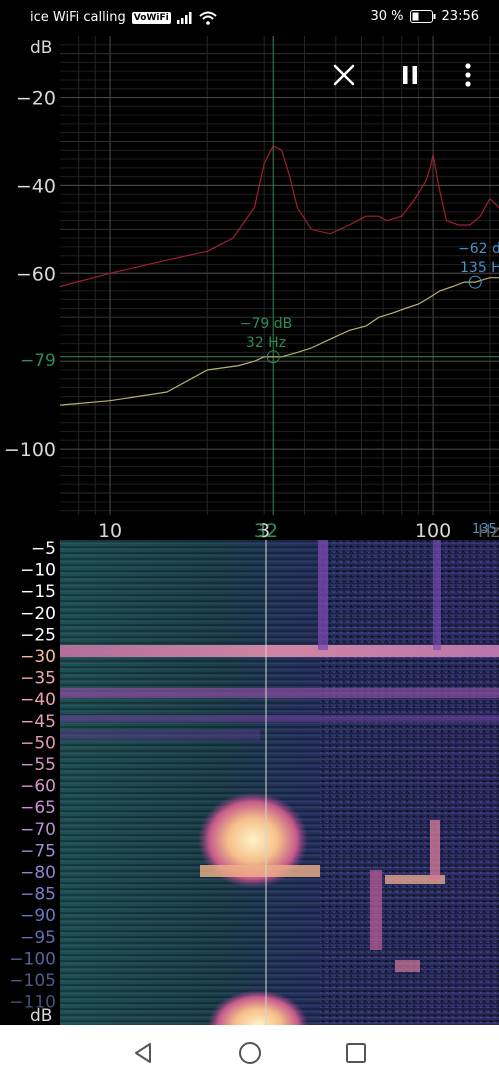  What do you see at coordinates (266, 530) in the screenshot?
I see `cursor-x-label: 32` at bounding box center [266, 530].